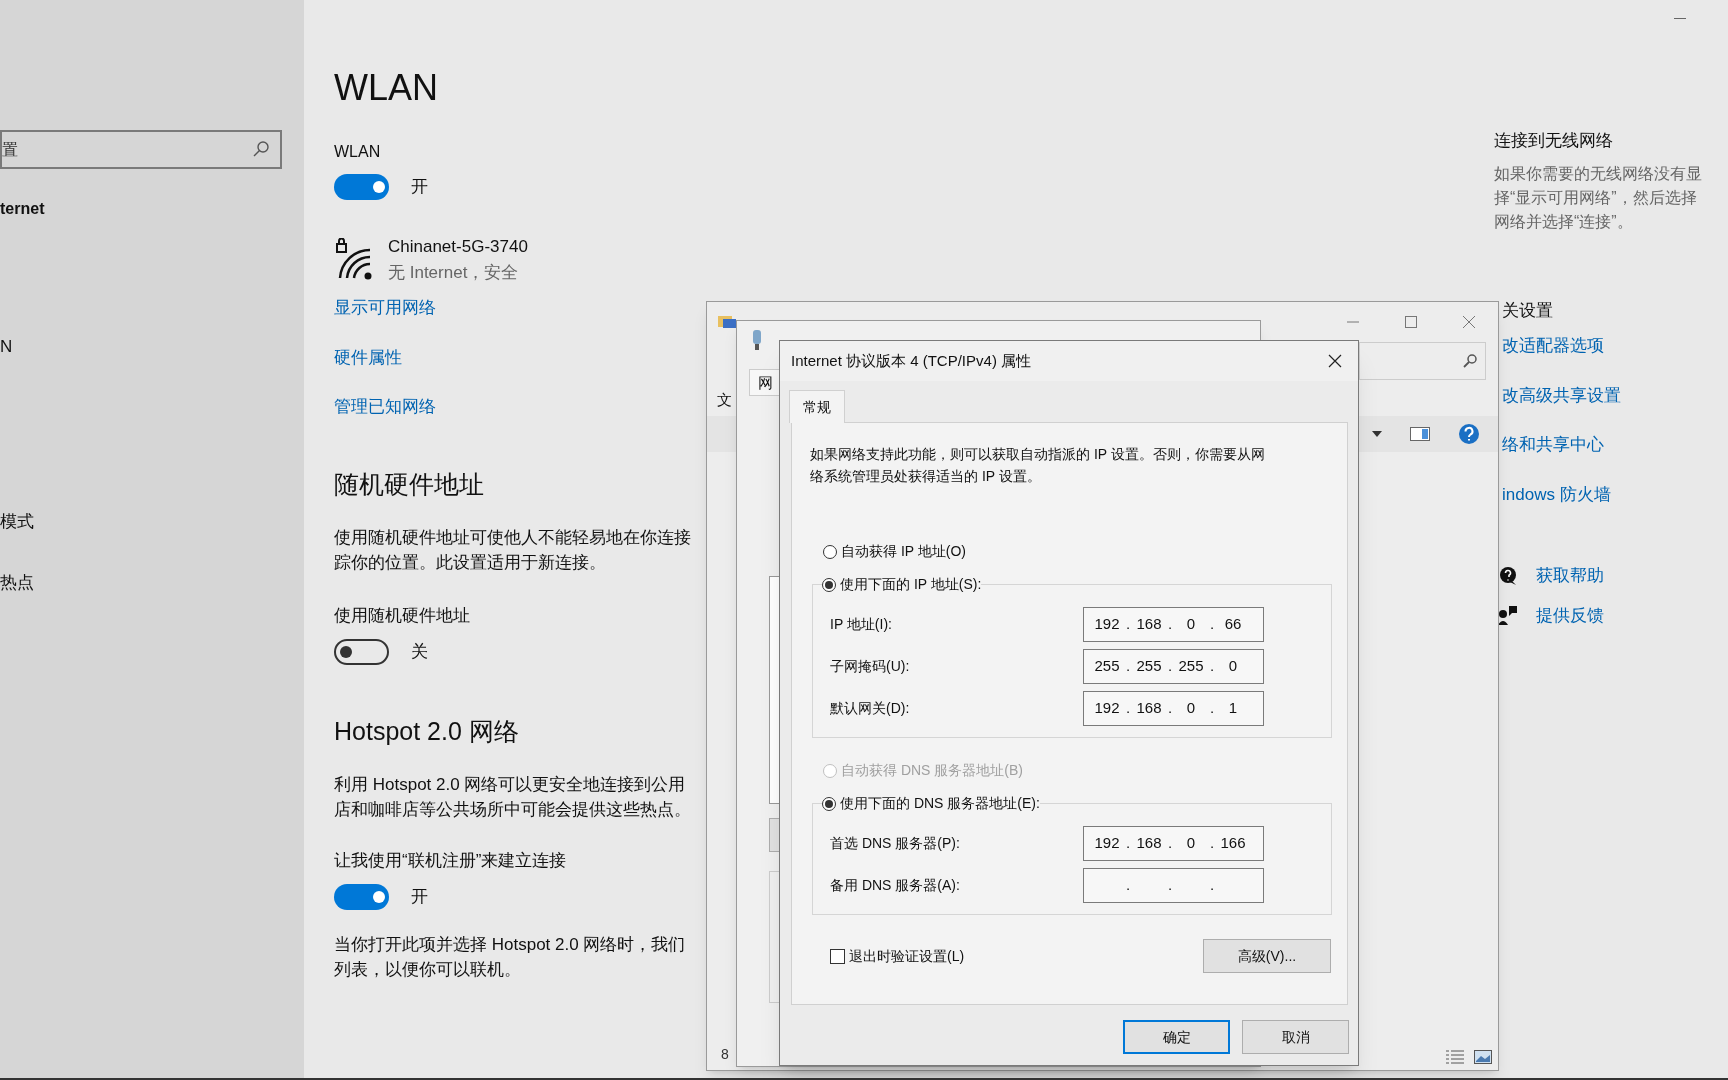 The height and width of the screenshot is (1080, 1728). I want to click on related-link: 络和共享中心, so click(1553, 445).